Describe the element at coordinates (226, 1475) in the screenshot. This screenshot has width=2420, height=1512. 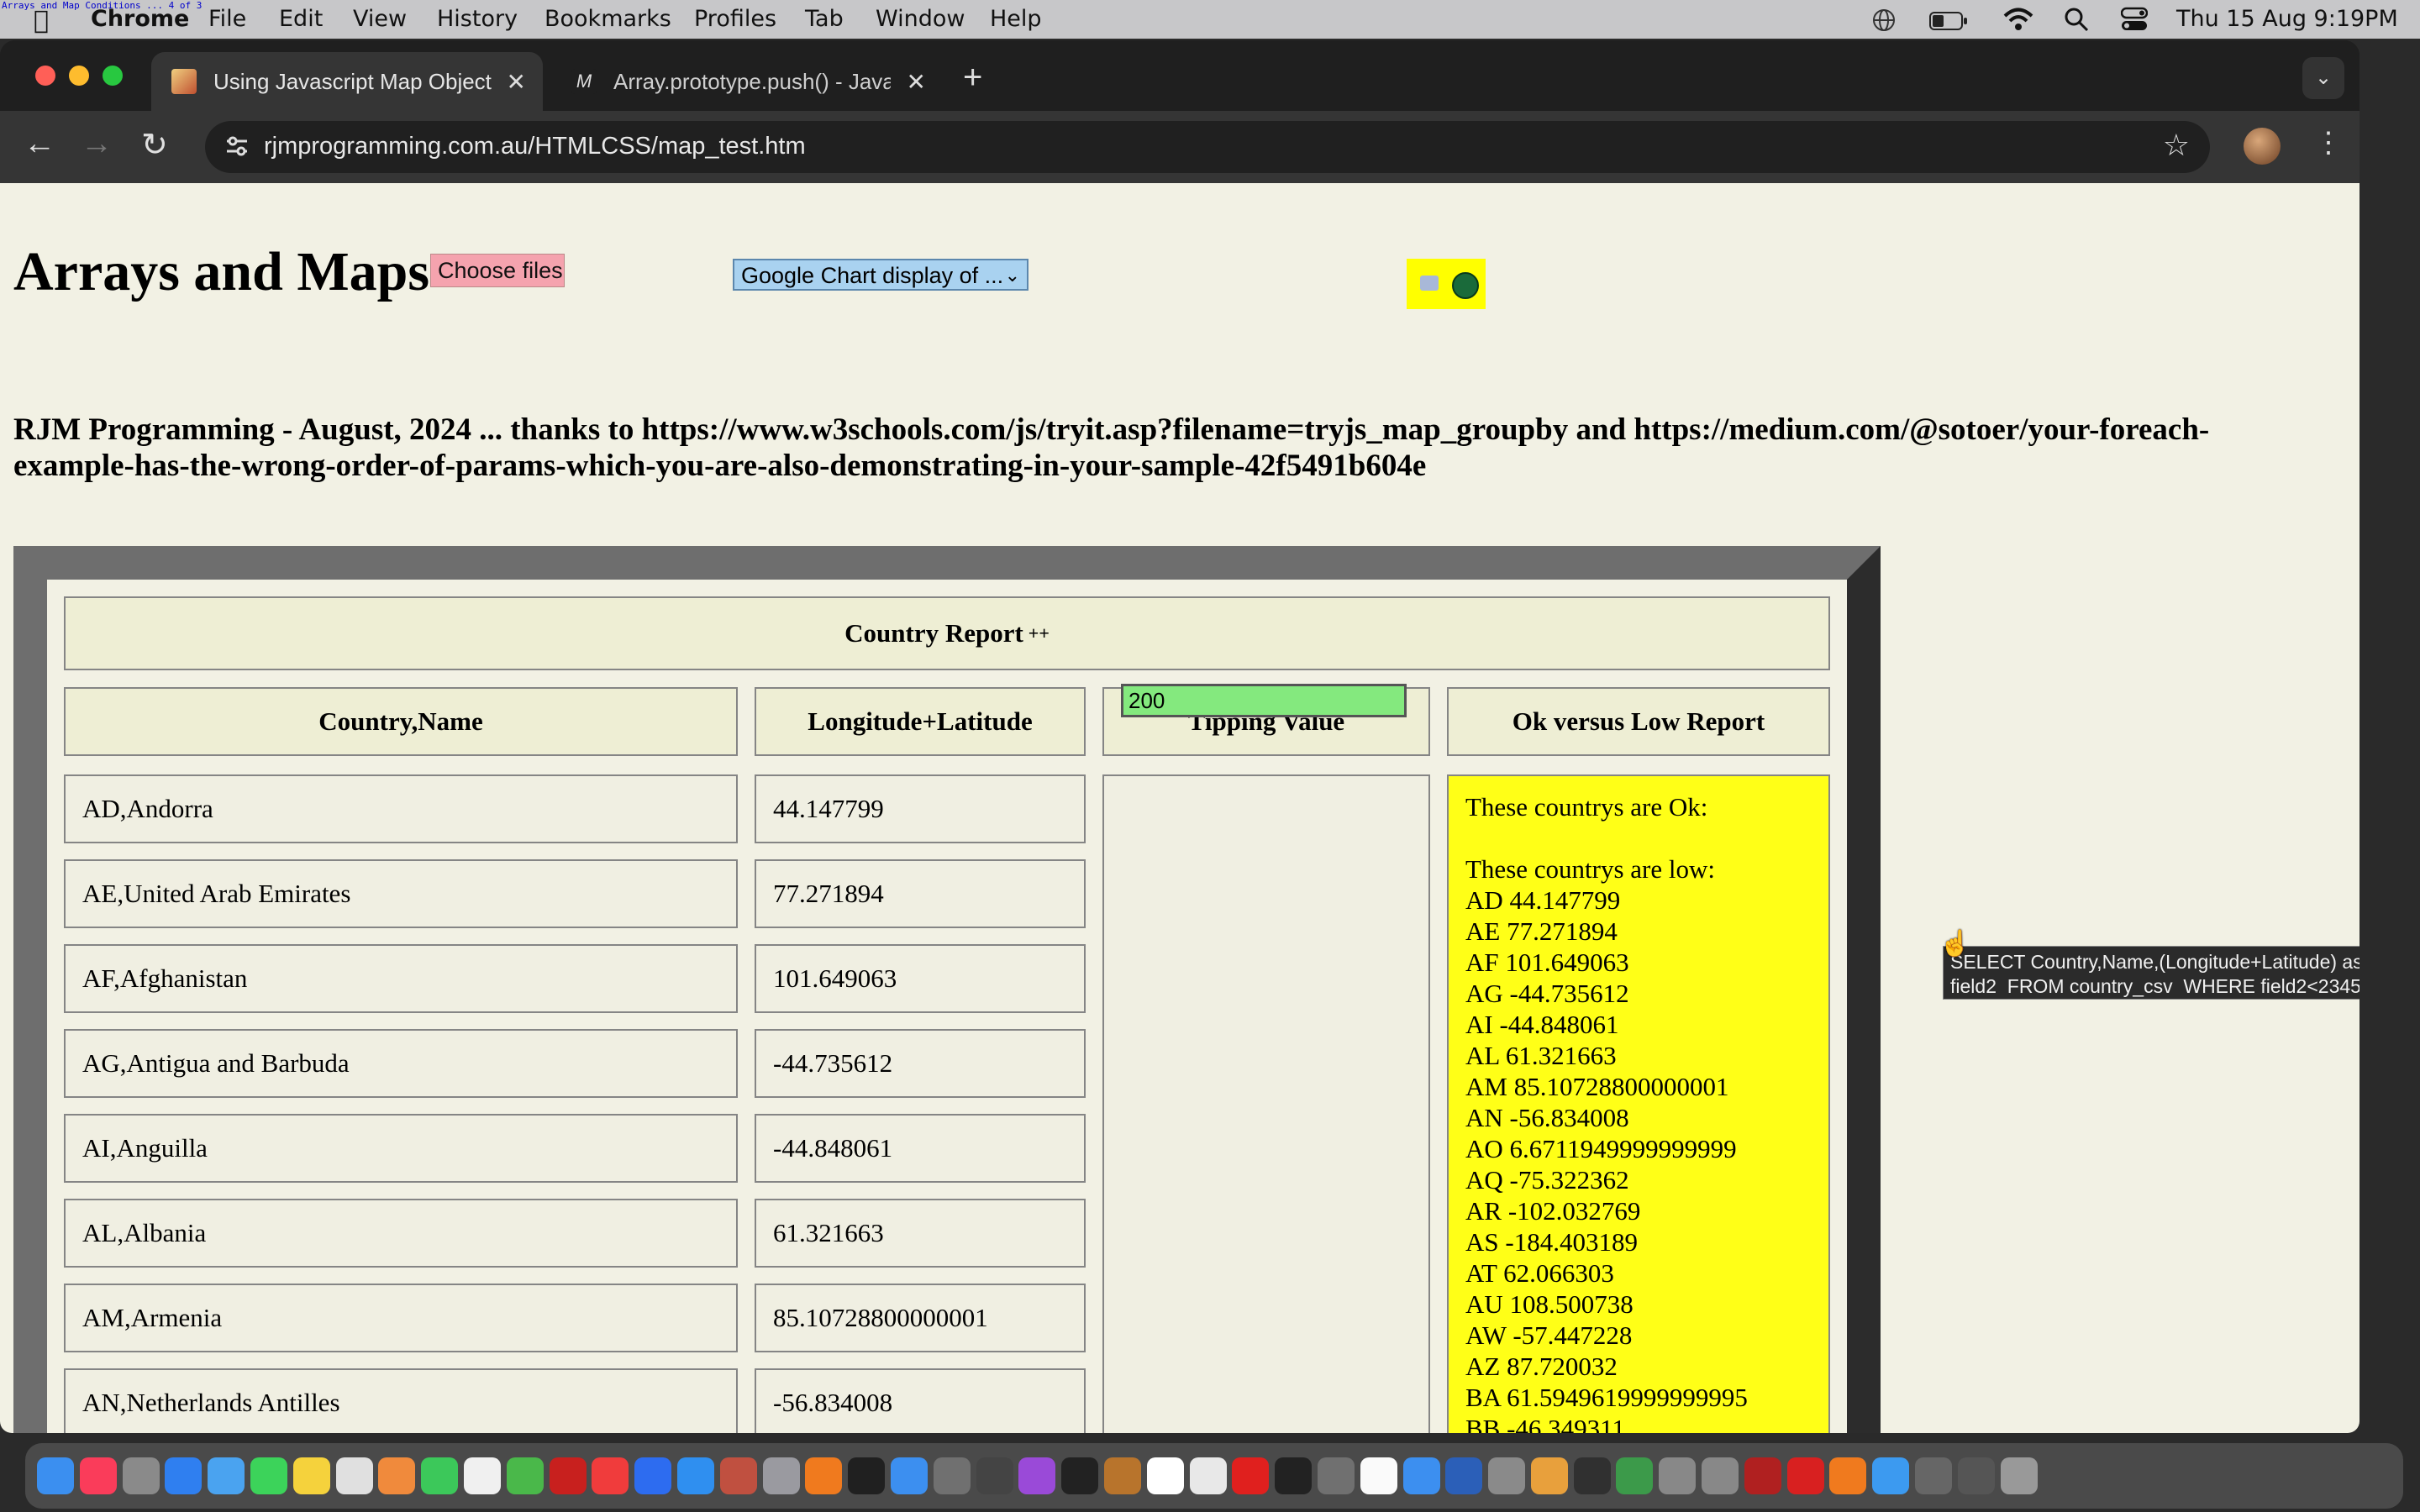
I see `mail-icon` at that location.